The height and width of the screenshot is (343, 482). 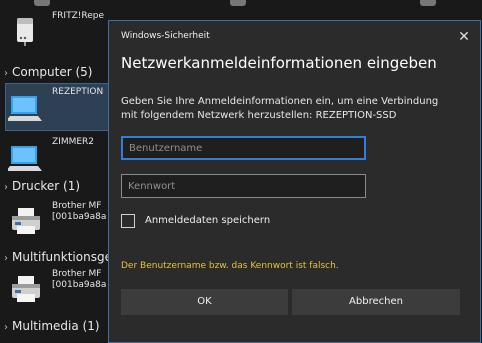 I want to click on group-header-computer: › Computer (5), so click(x=60, y=72).